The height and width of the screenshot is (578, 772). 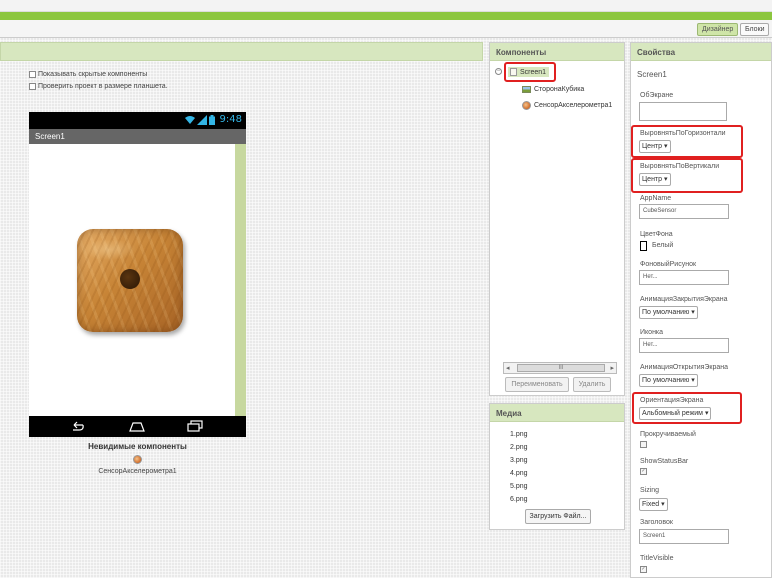 I want to click on media-file-item: 1.png, so click(x=519, y=434).